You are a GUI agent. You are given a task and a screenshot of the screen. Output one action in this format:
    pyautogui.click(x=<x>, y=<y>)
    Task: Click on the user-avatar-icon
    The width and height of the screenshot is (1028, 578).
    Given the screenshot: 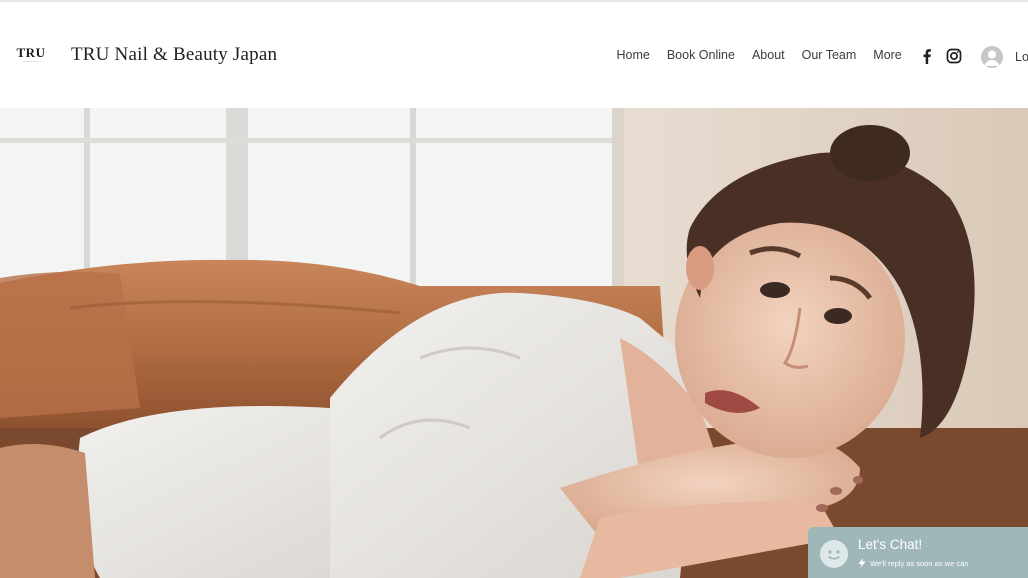 What is the action you would take?
    pyautogui.click(x=992, y=57)
    